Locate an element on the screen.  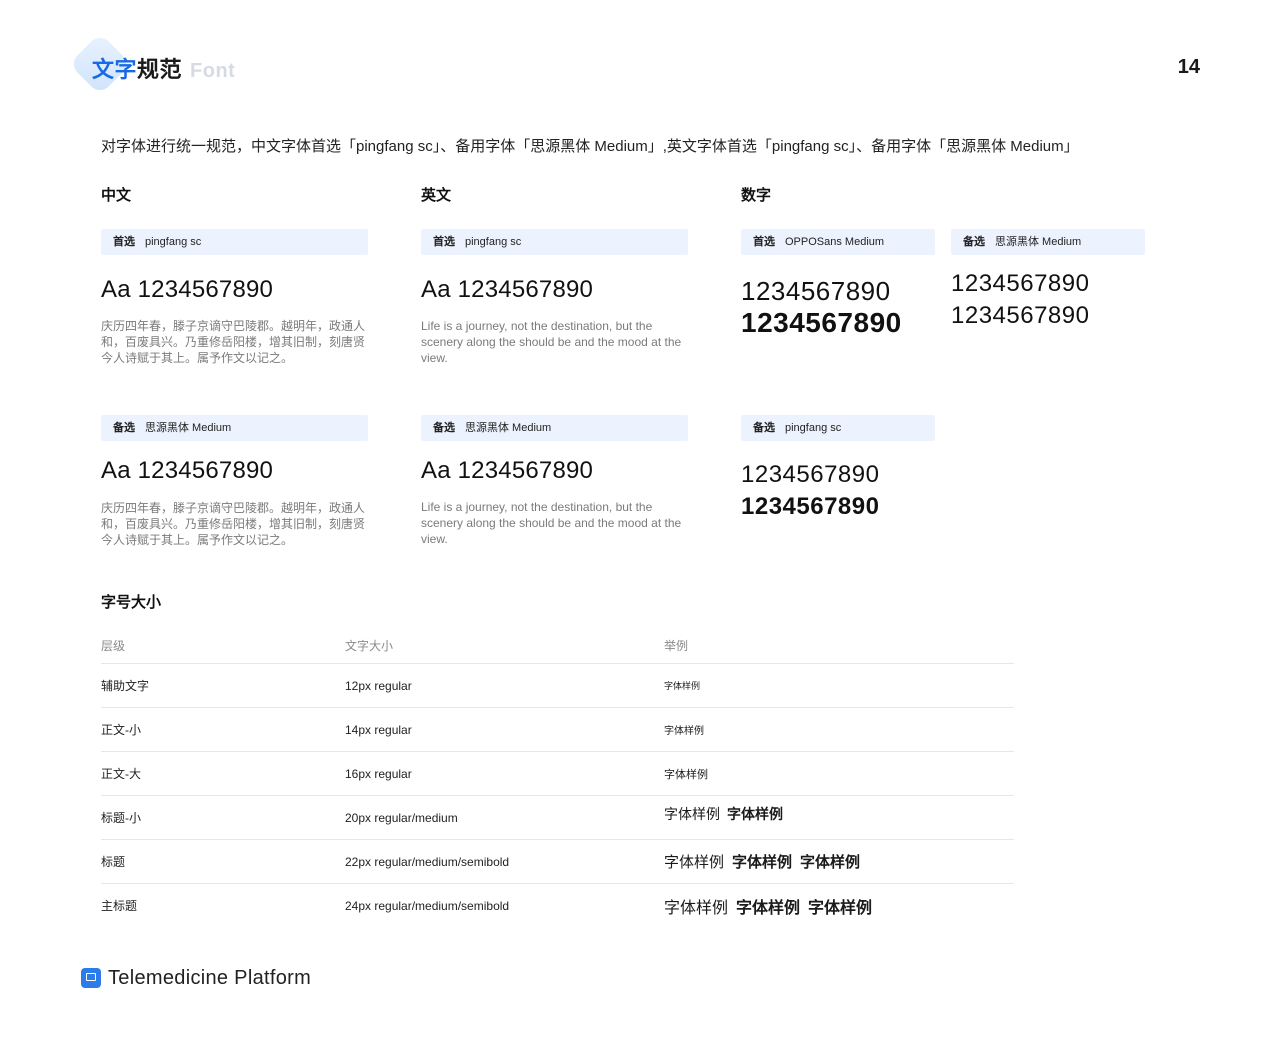
table-row: 正文-大 16px regular 字体样例 is located at coordinates (557, 774).